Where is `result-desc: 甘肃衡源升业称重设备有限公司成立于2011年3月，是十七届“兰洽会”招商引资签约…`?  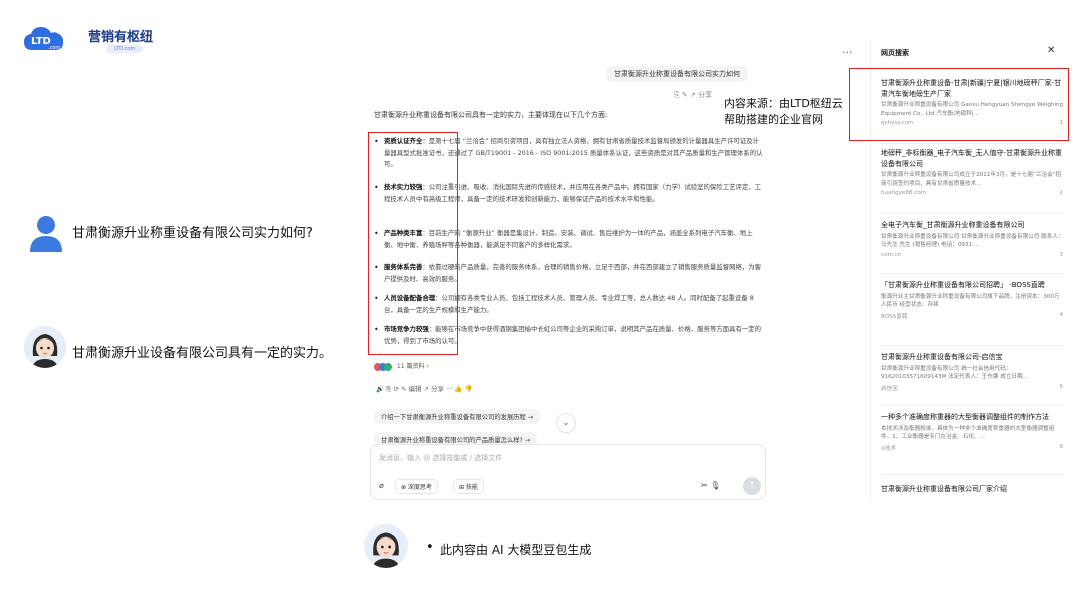
result-desc: 甘肃衡源升业称重设备有限公司成立于2011年3月，是十七届“兰洽会”招商引资签约… is located at coordinates (971, 179).